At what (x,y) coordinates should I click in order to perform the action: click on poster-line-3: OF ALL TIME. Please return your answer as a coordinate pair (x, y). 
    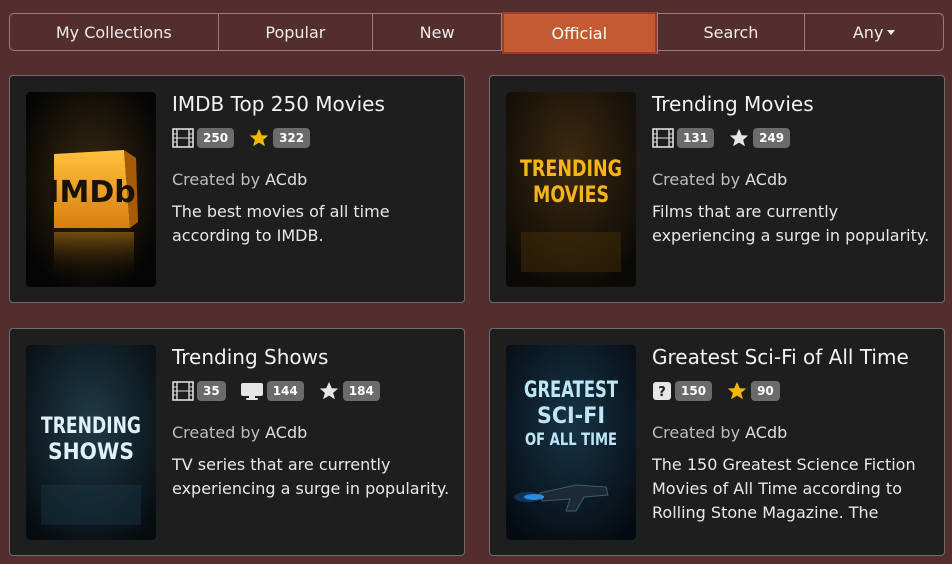
    Looking at the image, I should click on (571, 440).